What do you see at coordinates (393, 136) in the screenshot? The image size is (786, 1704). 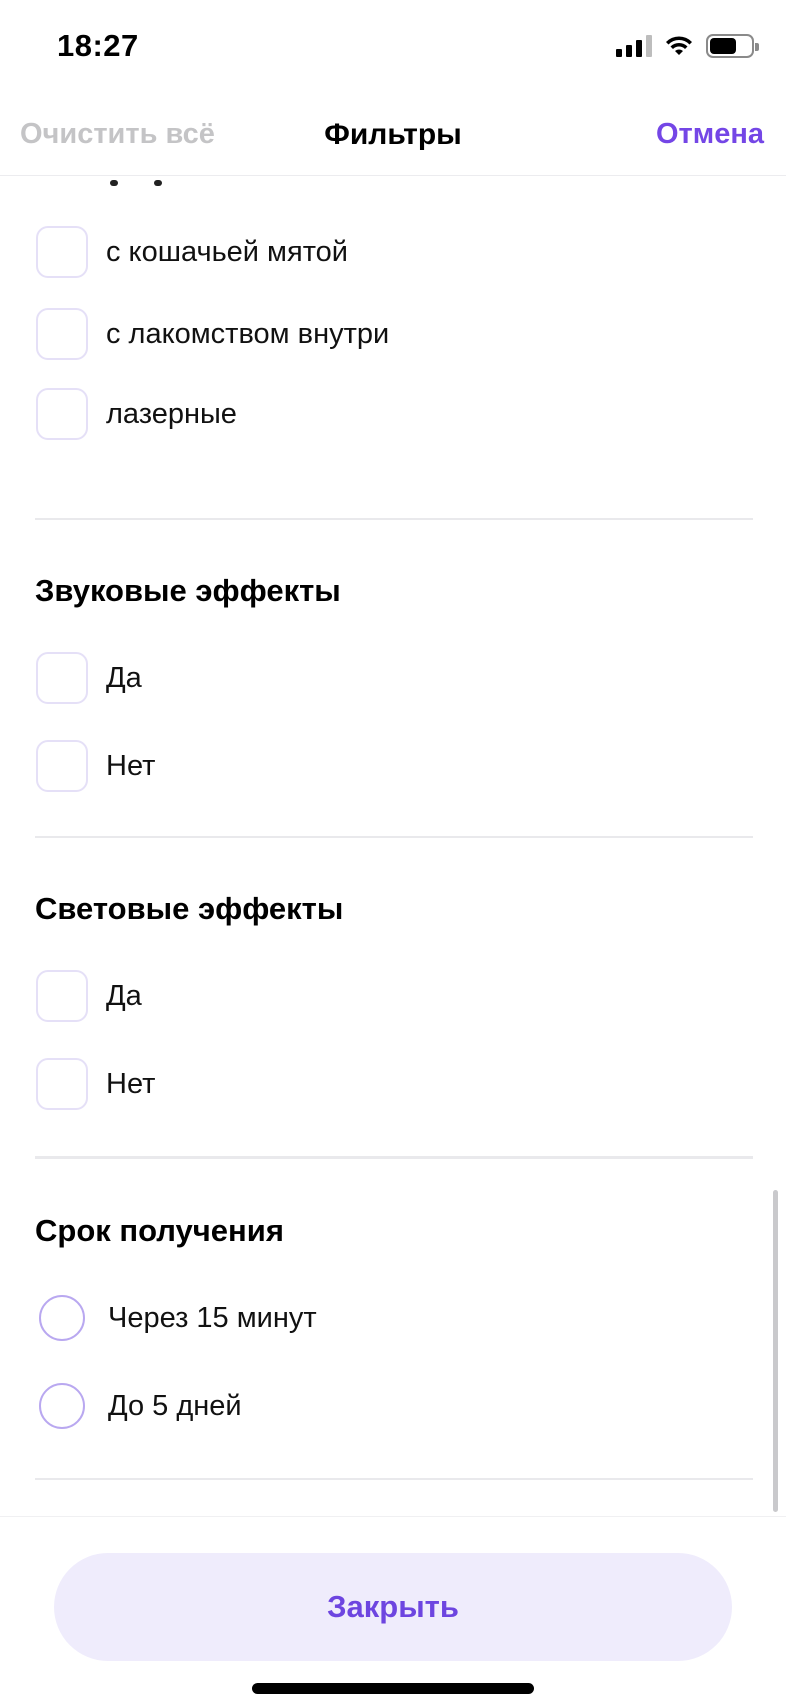 I see `filters-header: Очистить всё Фильтры Отмена` at bounding box center [393, 136].